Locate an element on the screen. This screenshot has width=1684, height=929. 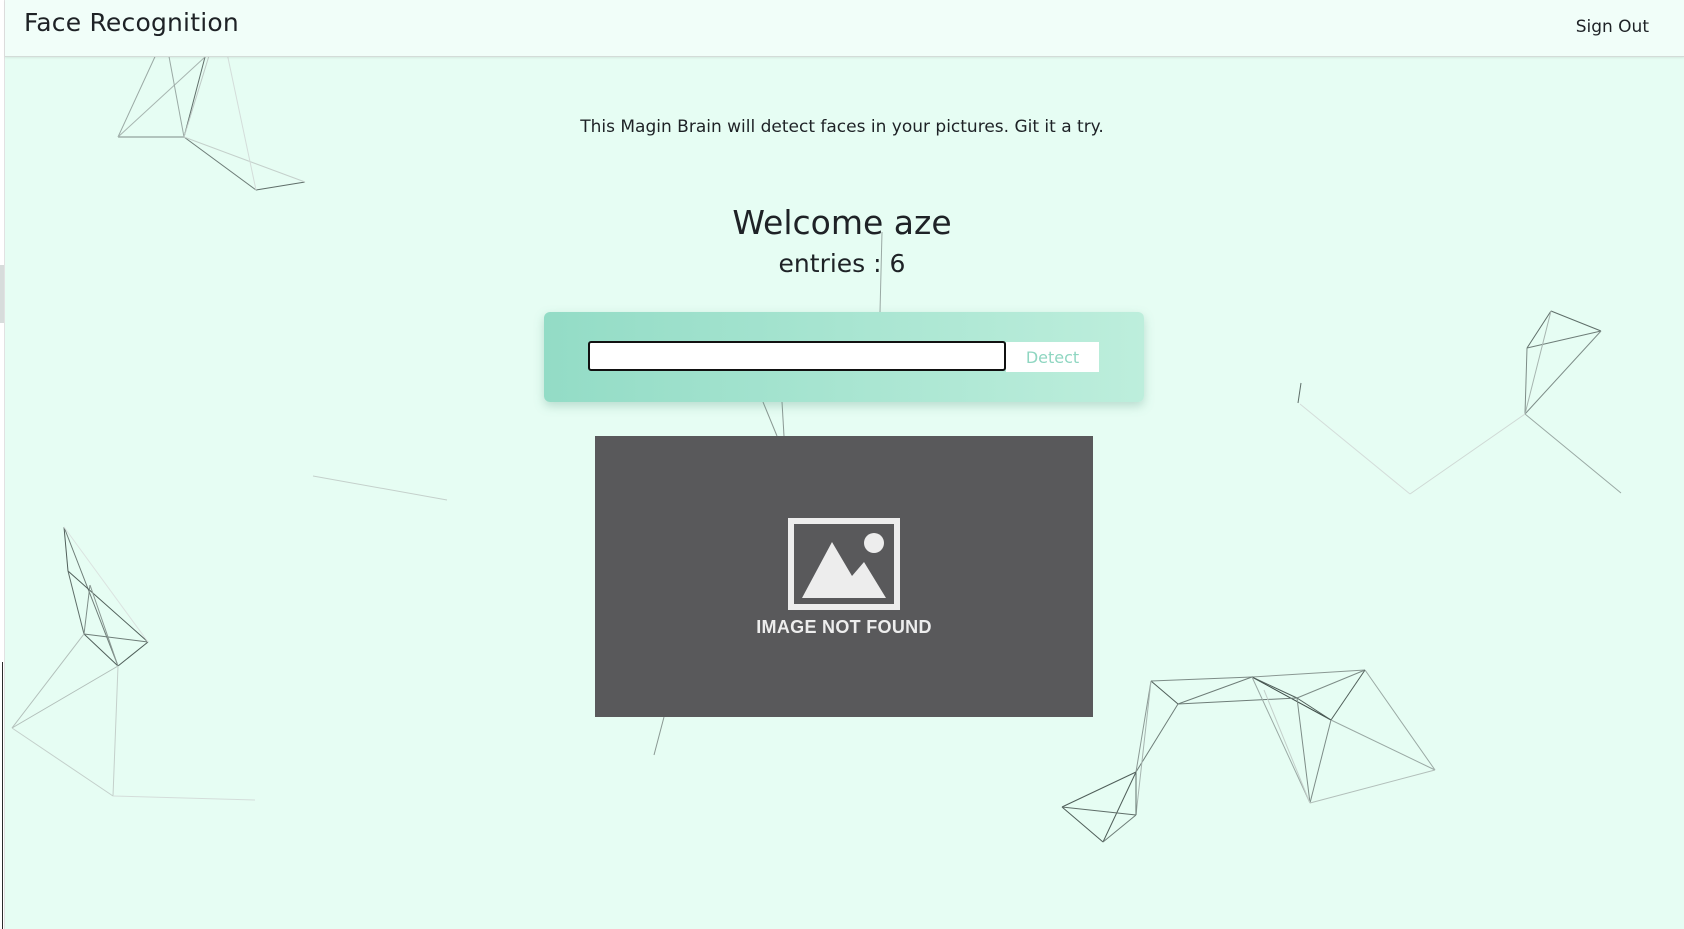
entries-count: entries : 6 is located at coordinates (842, 263).